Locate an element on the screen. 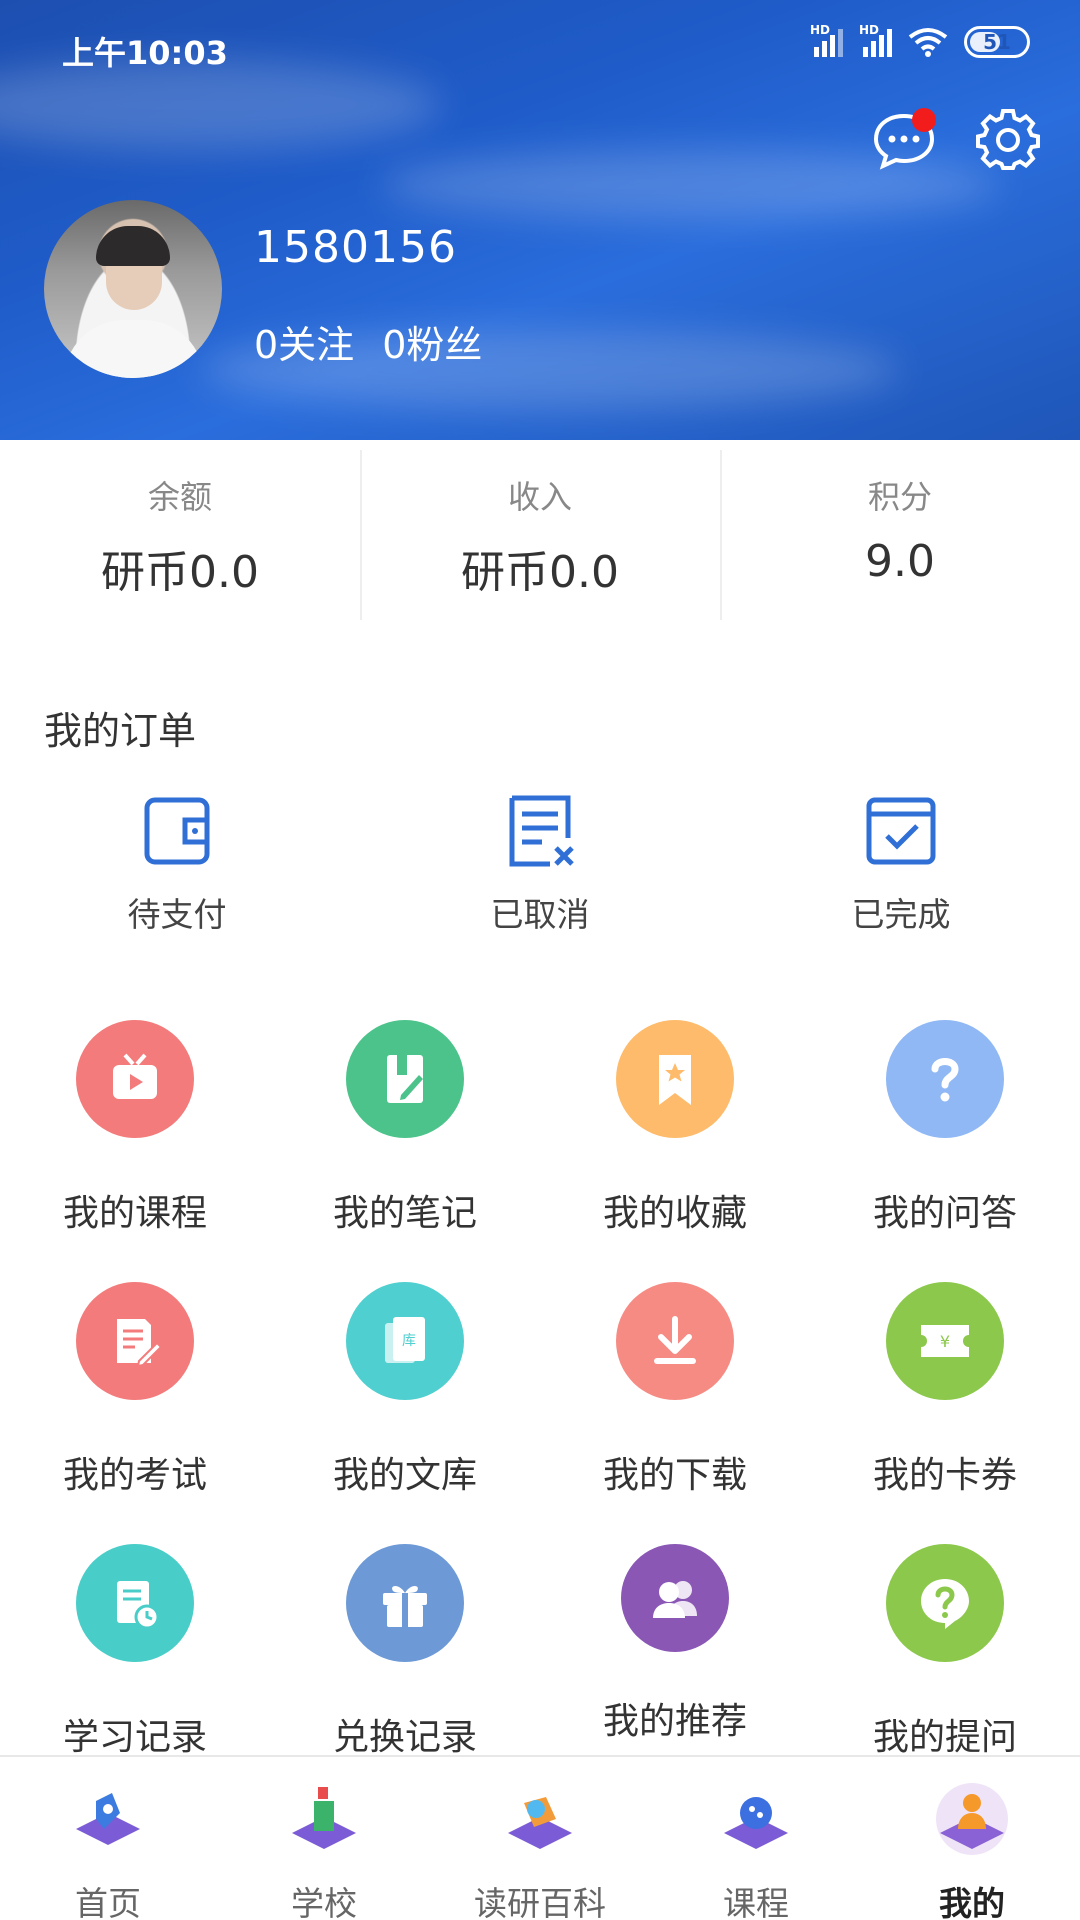 Image resolution: width=1080 pixels, height=1920 pixels. stat-label: 收入 is located at coordinates (539, 497).